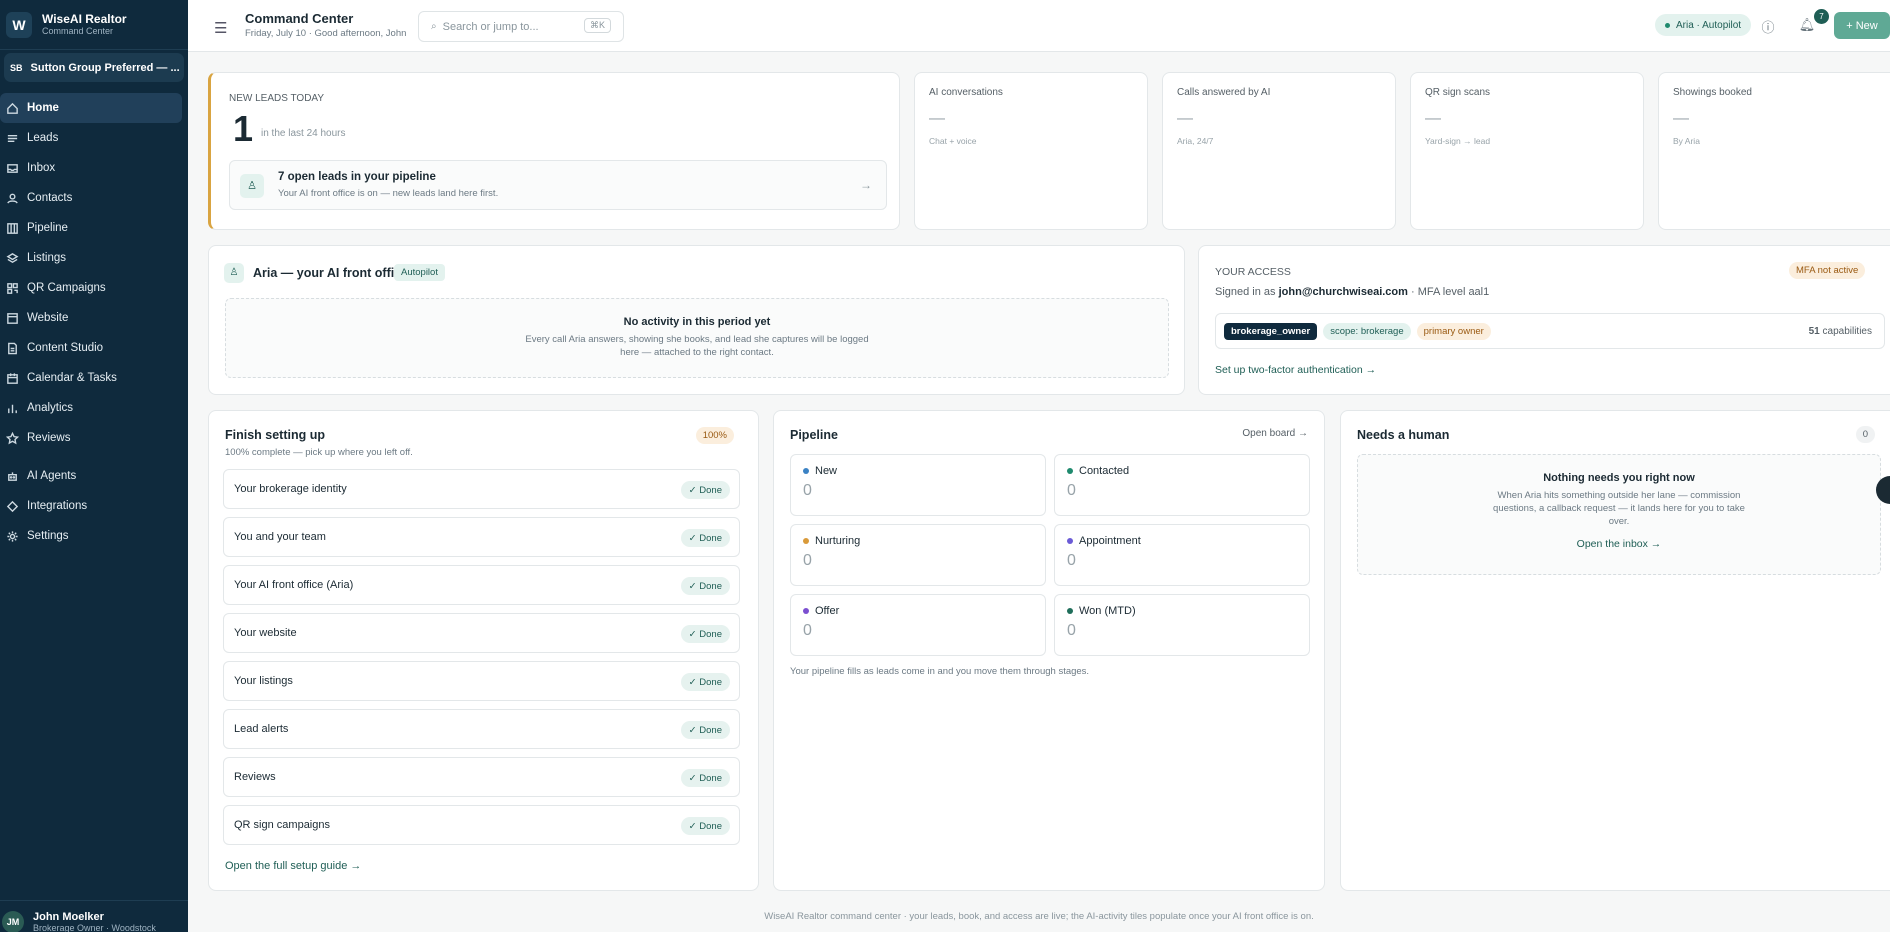 The image size is (1890, 932). Describe the element at coordinates (94, 536) in the screenshot. I see `sidebar-item-settings: Settings` at that location.